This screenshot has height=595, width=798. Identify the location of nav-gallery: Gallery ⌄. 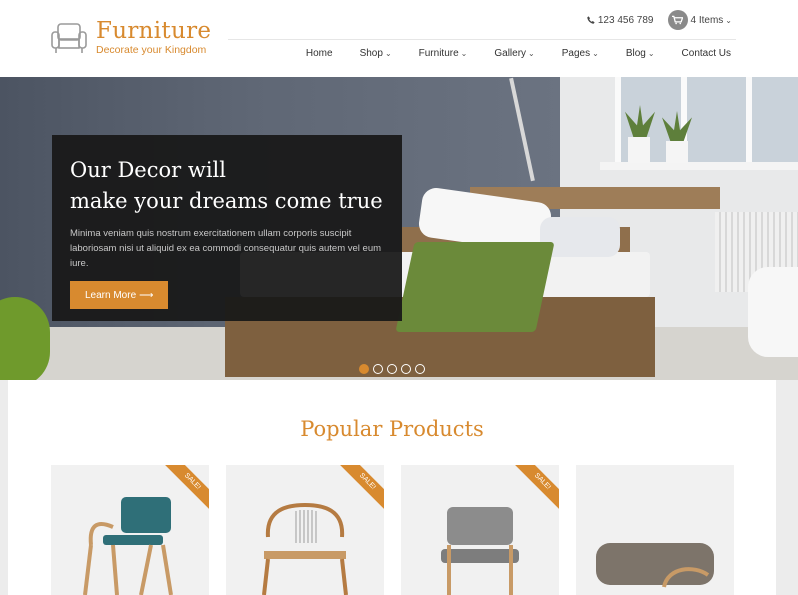
(514, 53).